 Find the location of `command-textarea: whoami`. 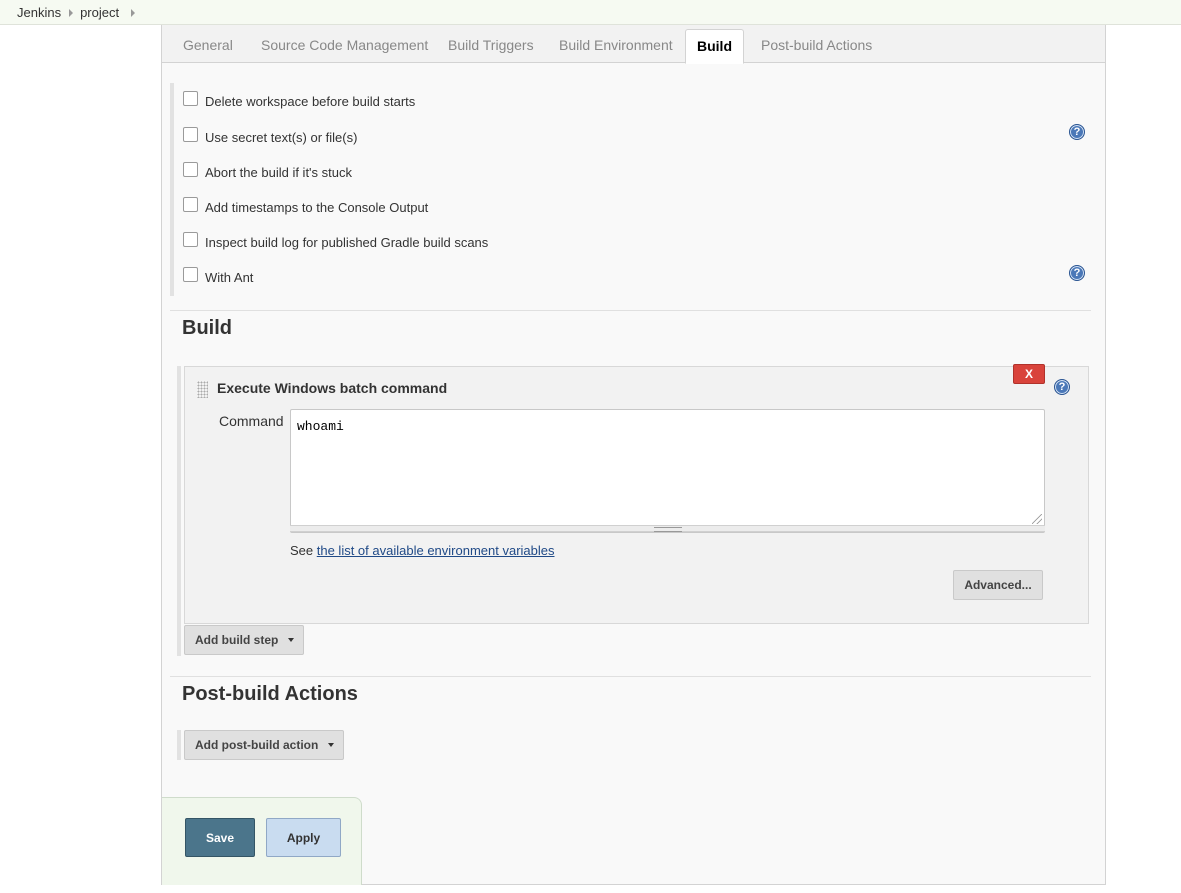

command-textarea: whoami is located at coordinates (667, 471).